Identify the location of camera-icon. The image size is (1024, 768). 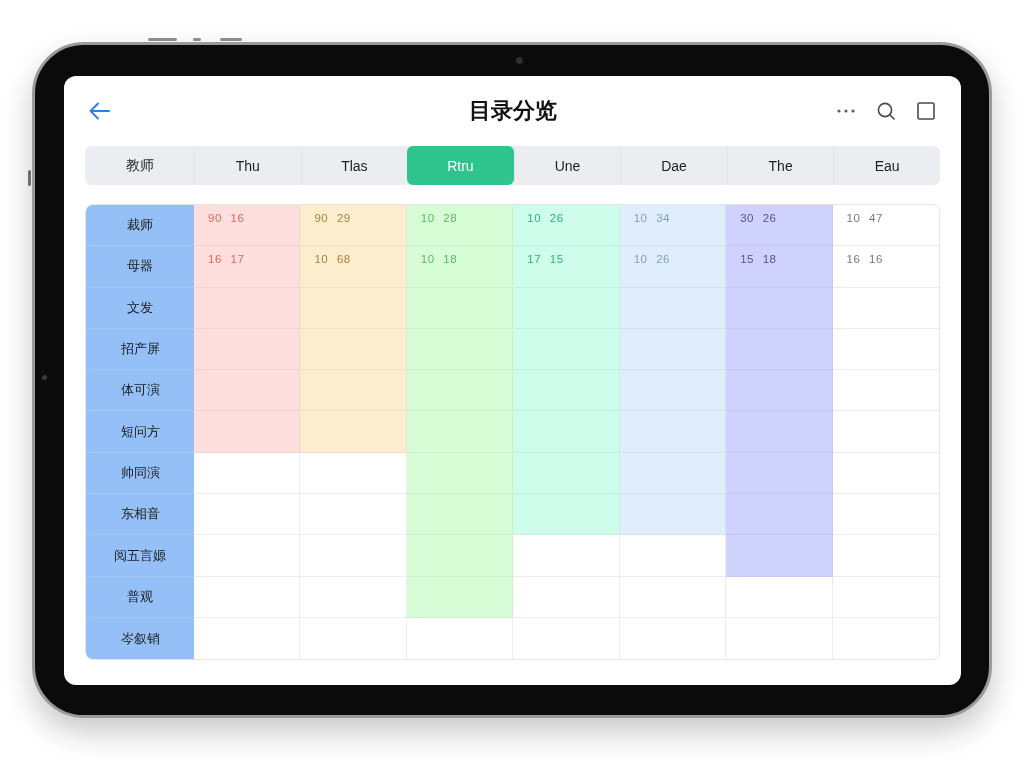
(519, 60).